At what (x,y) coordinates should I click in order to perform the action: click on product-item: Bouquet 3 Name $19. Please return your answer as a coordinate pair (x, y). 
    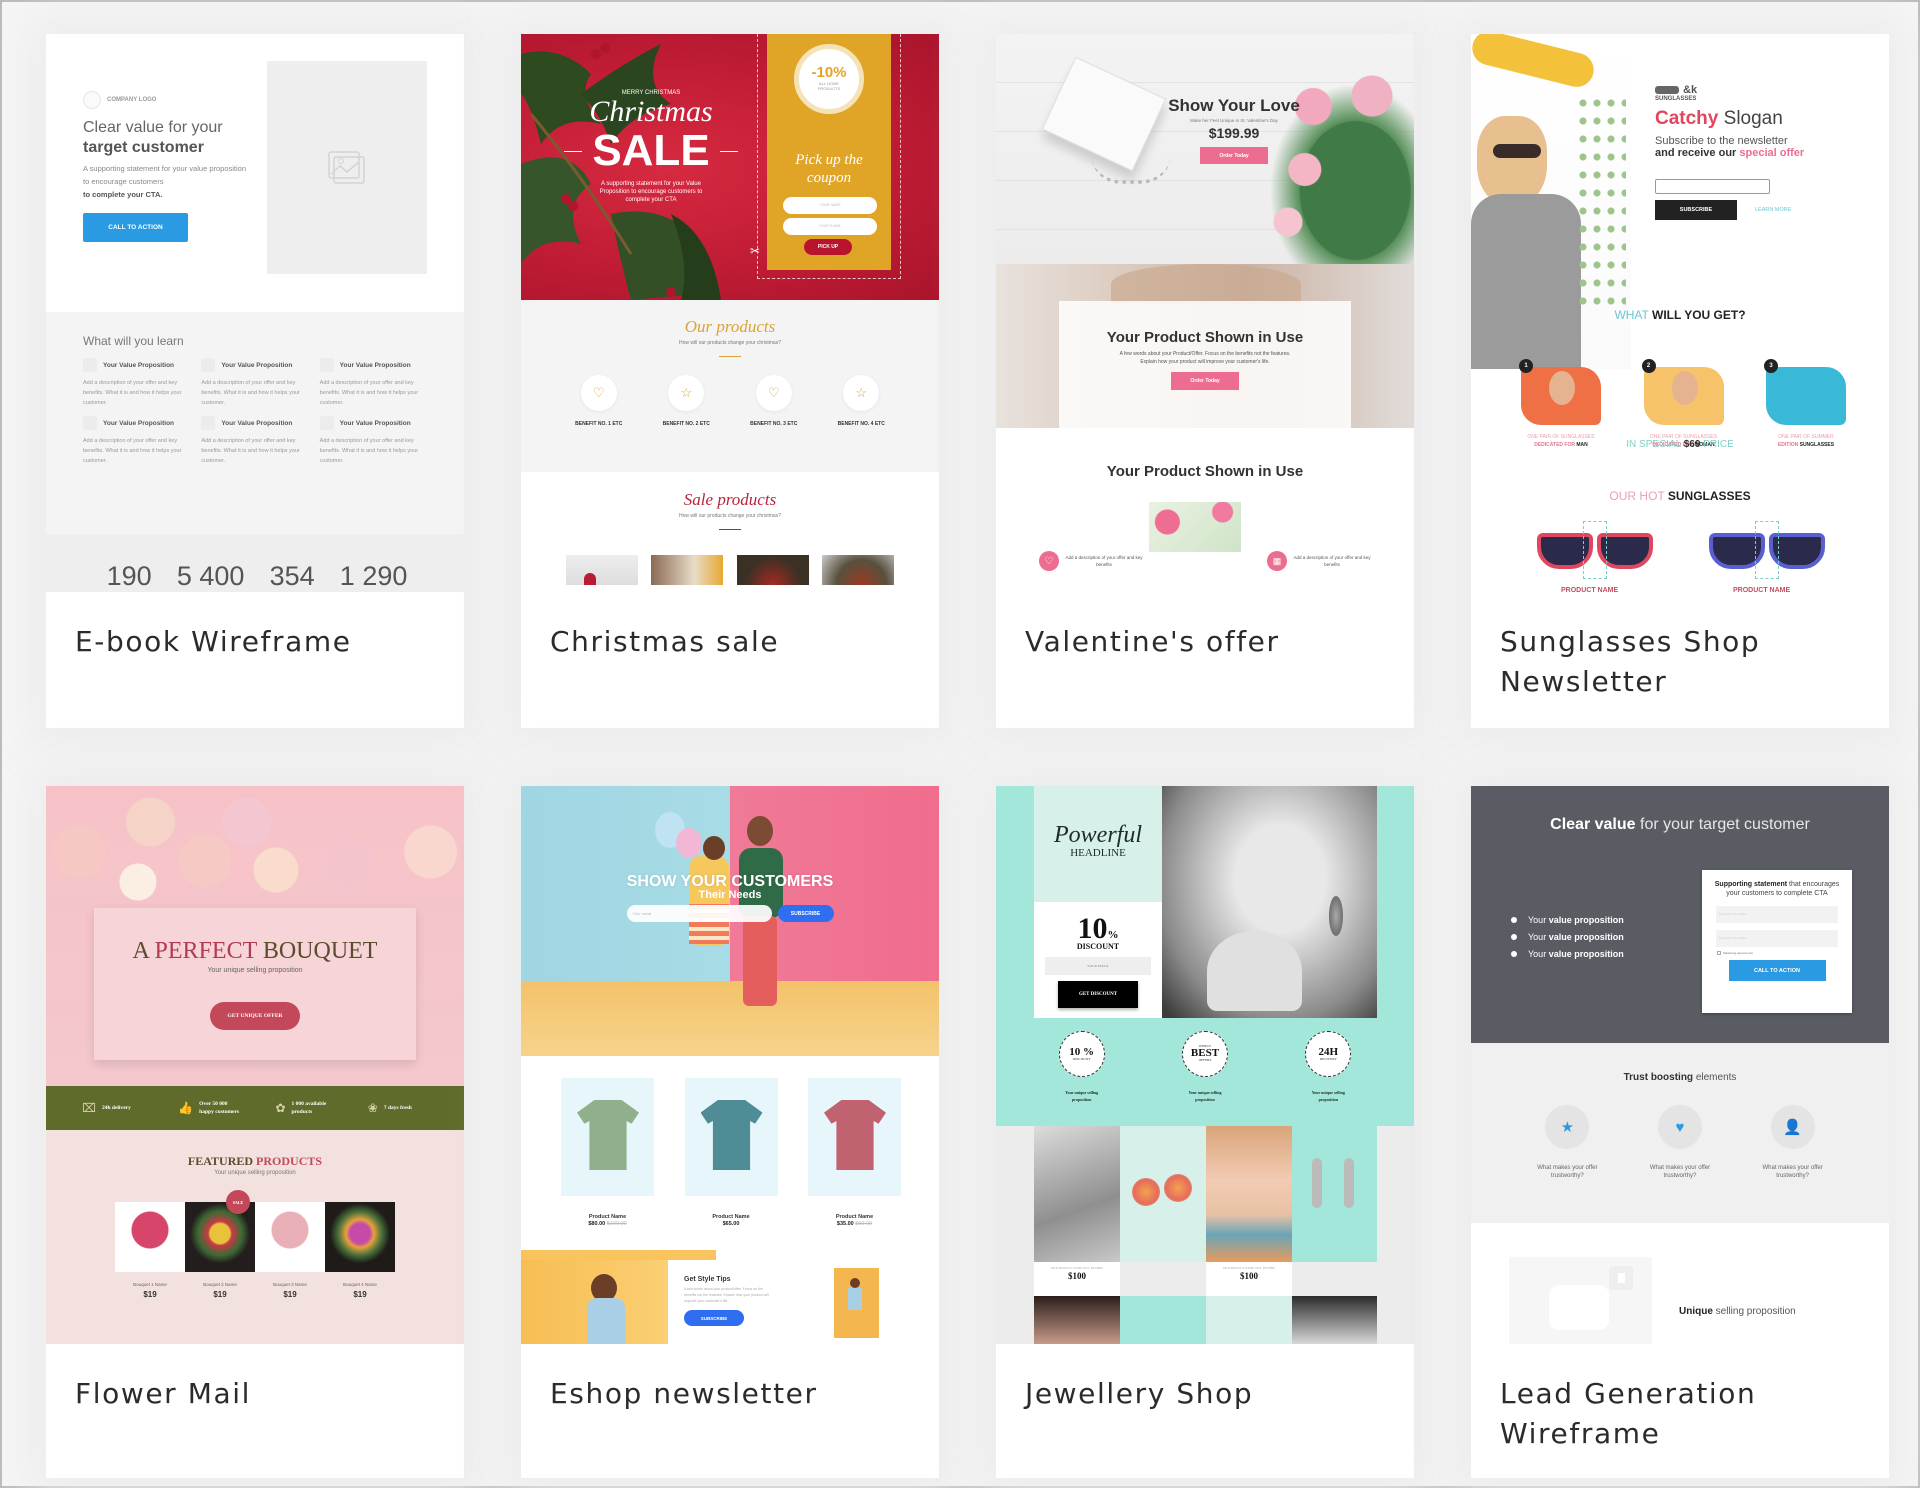
    Looking at the image, I should click on (290, 1250).